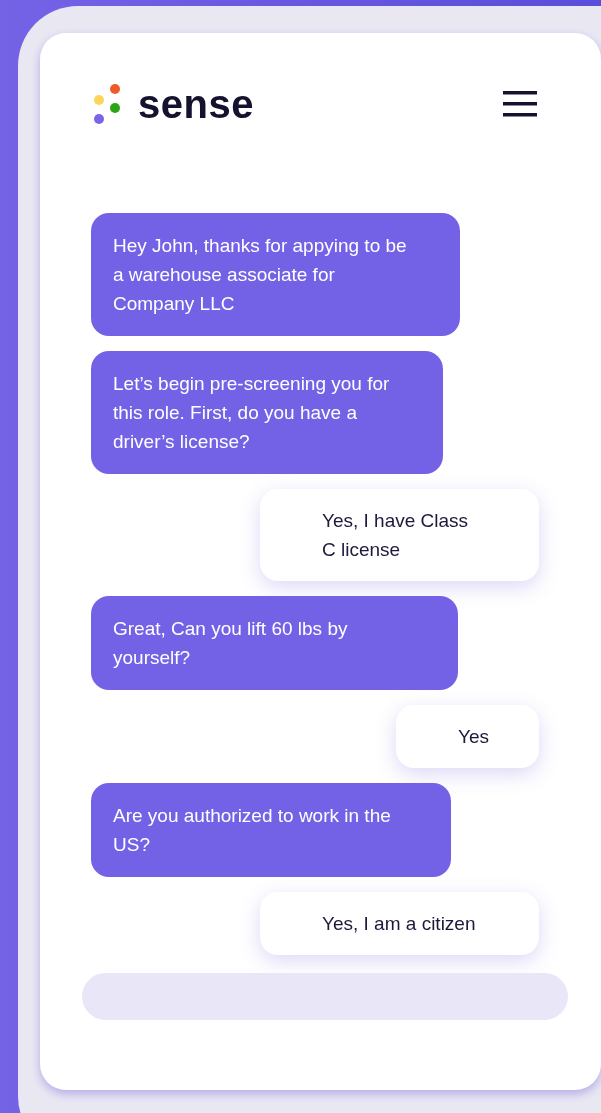 The height and width of the screenshot is (1113, 601). Describe the element at coordinates (271, 830) in the screenshot. I see `bot-message: Are you authorized to work in the US?` at that location.